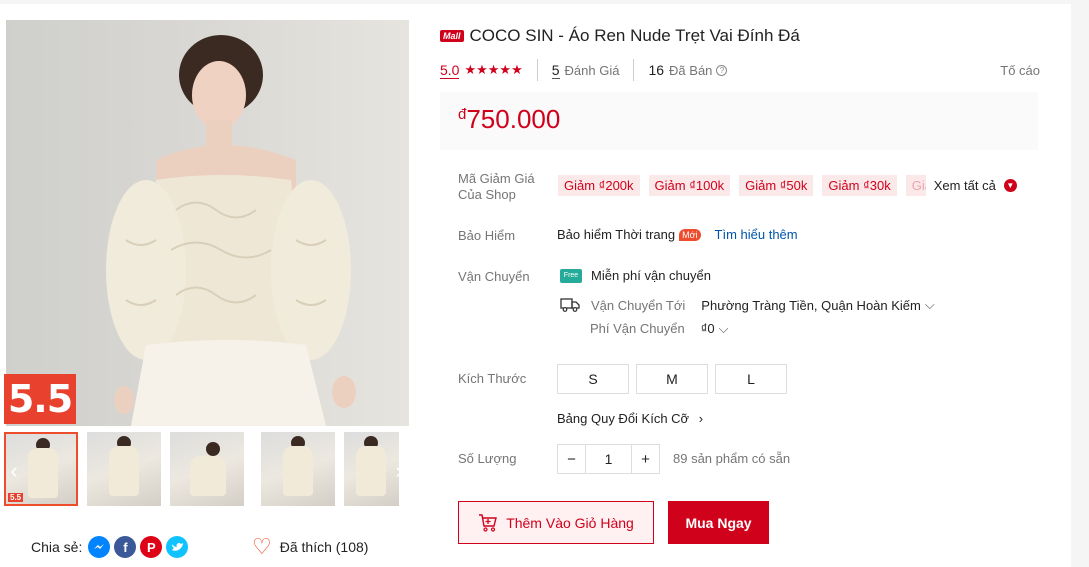 The image size is (1089, 567). I want to click on shipping-label: Vận Chuyển, so click(494, 276).